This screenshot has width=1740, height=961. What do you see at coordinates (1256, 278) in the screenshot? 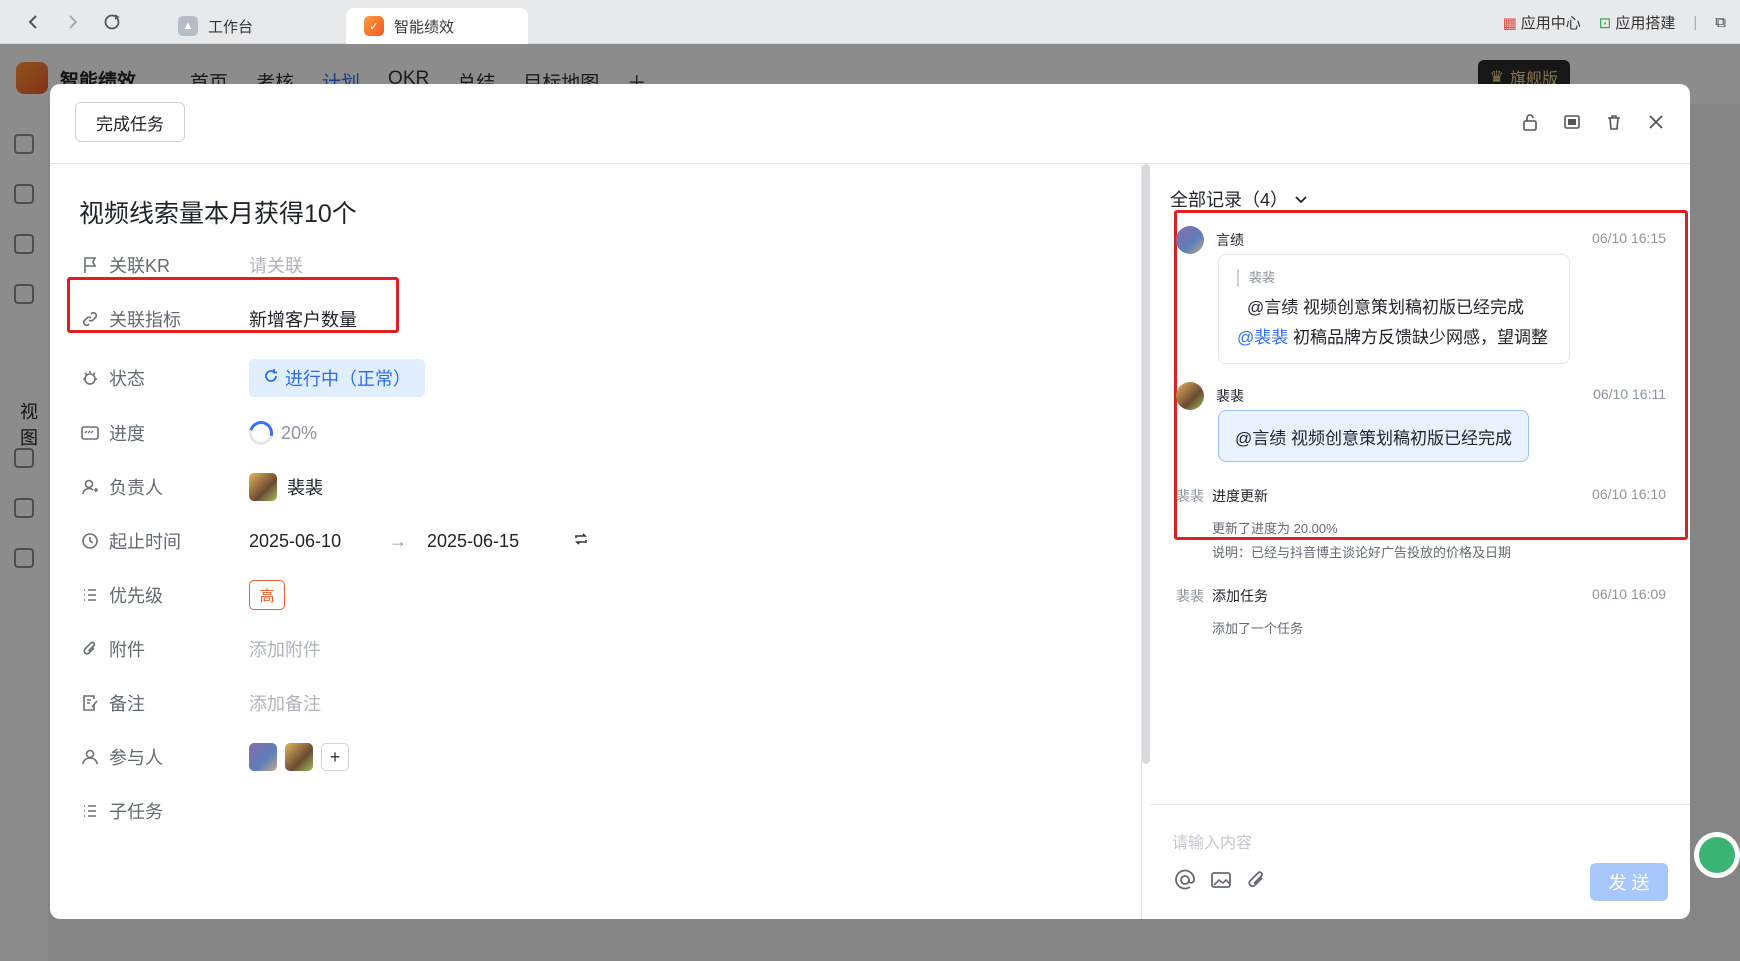
I see `quote-author: 裴裴` at bounding box center [1256, 278].